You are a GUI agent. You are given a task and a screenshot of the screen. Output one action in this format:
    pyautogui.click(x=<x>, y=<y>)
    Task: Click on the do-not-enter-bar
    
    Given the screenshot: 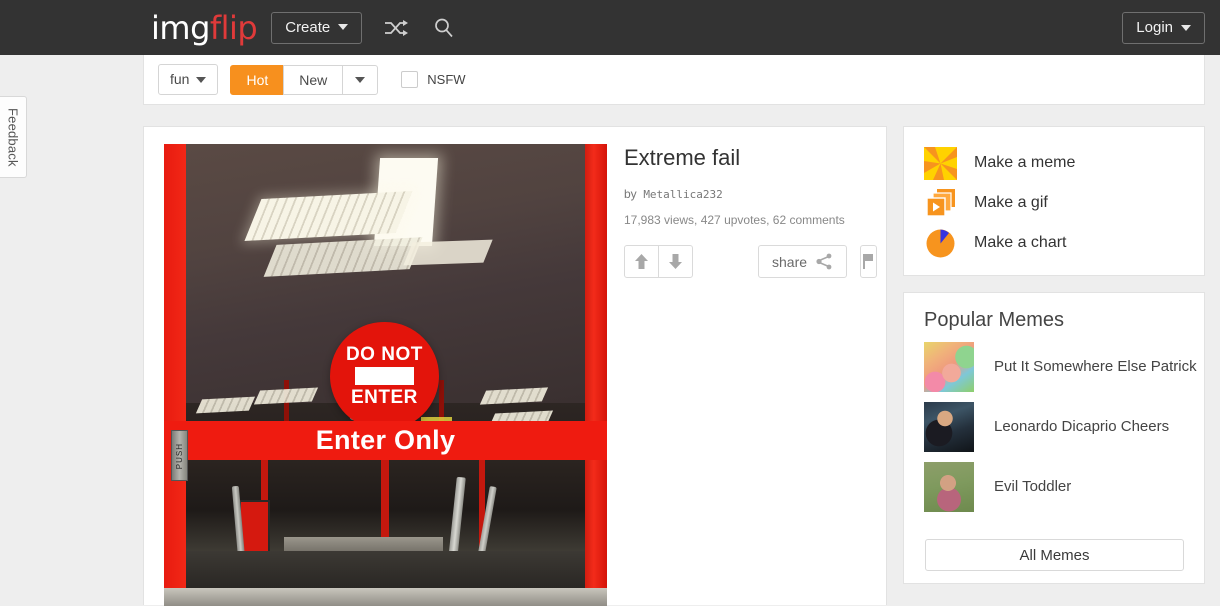 What is the action you would take?
    pyautogui.click(x=384, y=376)
    